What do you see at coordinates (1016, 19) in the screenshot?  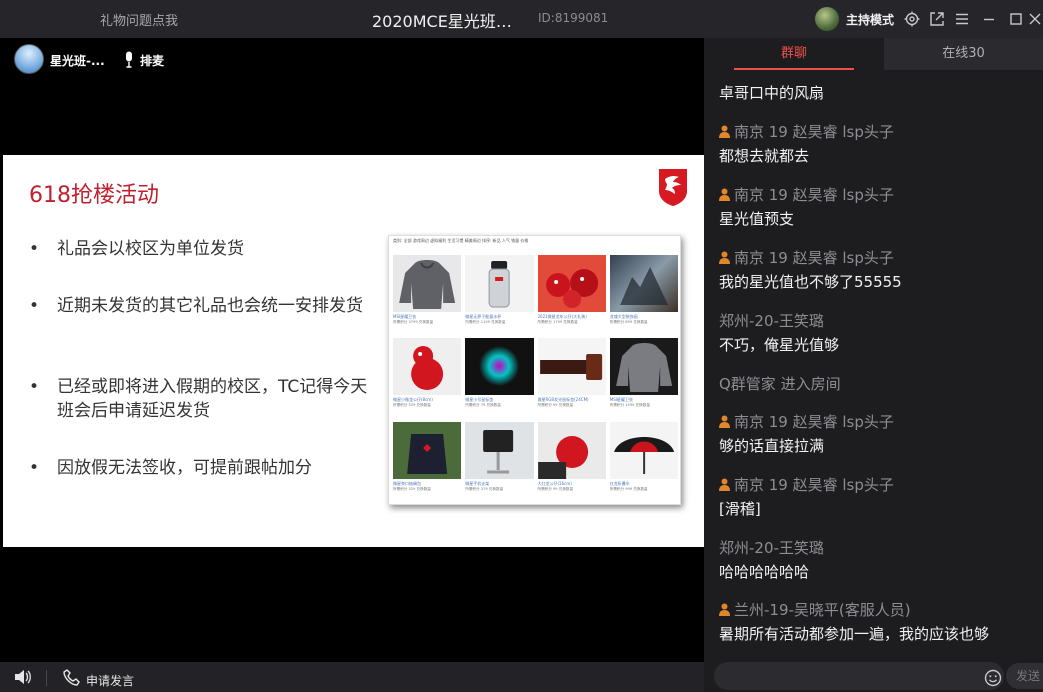 I see `maximize-icon` at bounding box center [1016, 19].